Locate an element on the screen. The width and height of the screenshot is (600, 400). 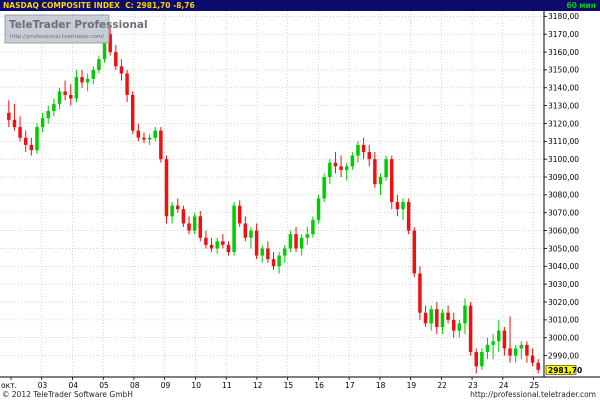
y-tick-label: 3050,00 is located at coordinates (563, 248).